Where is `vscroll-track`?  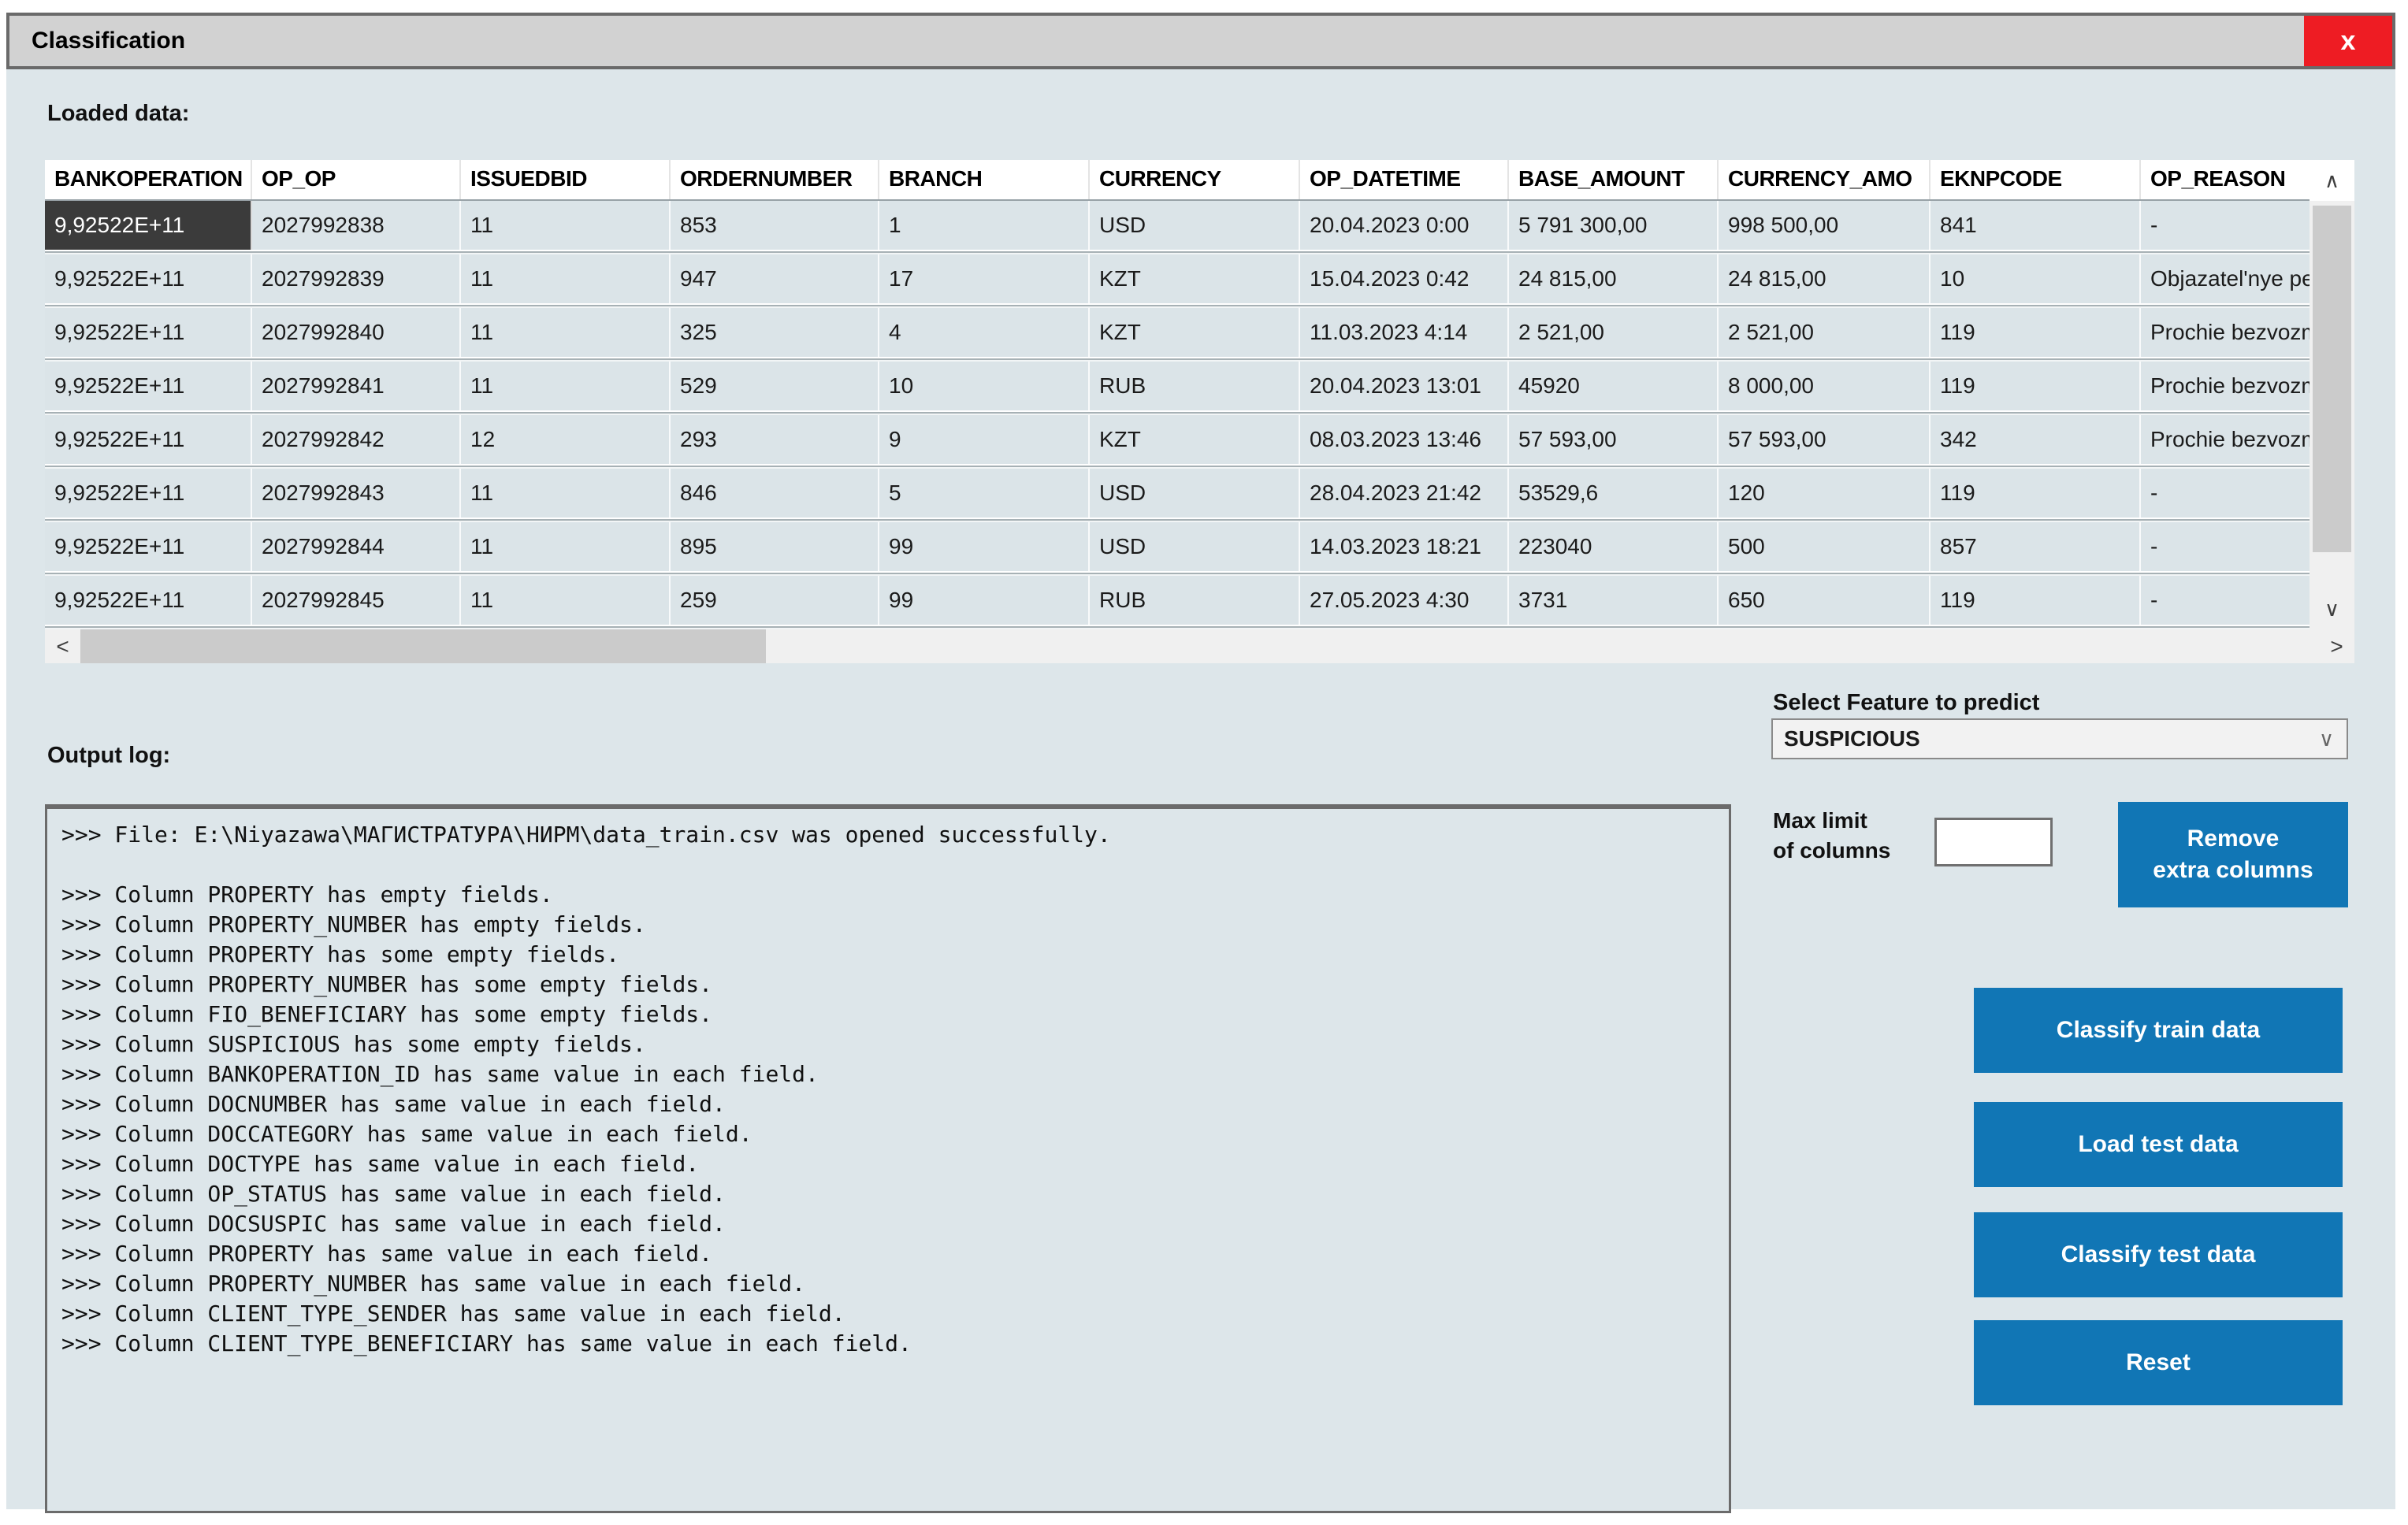 vscroll-track is located at coordinates (2332, 394).